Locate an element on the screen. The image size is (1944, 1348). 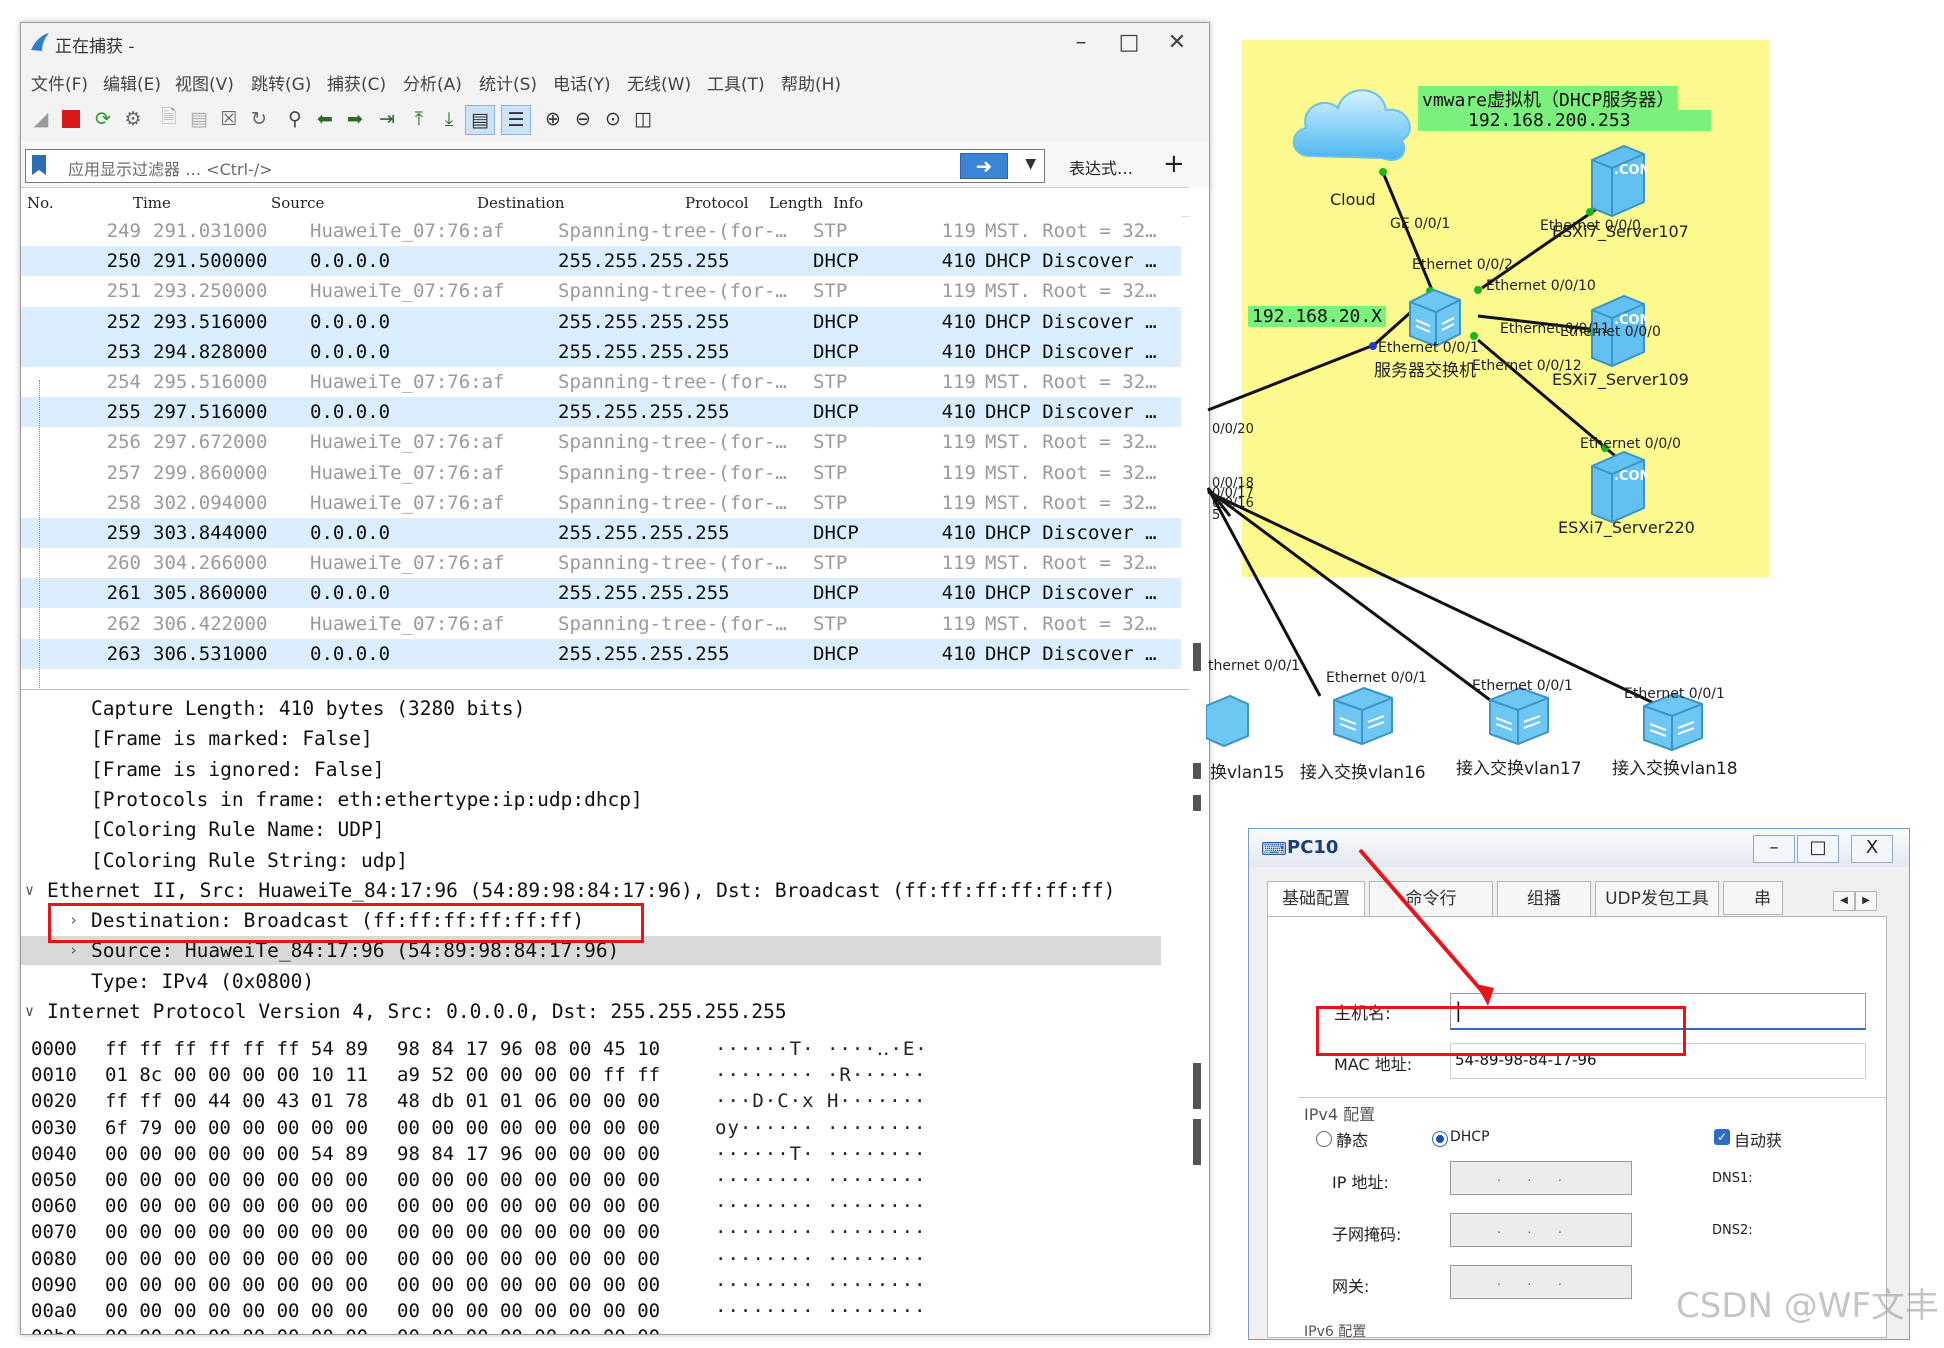
annotation-arrow is located at coordinates (1426, 927).